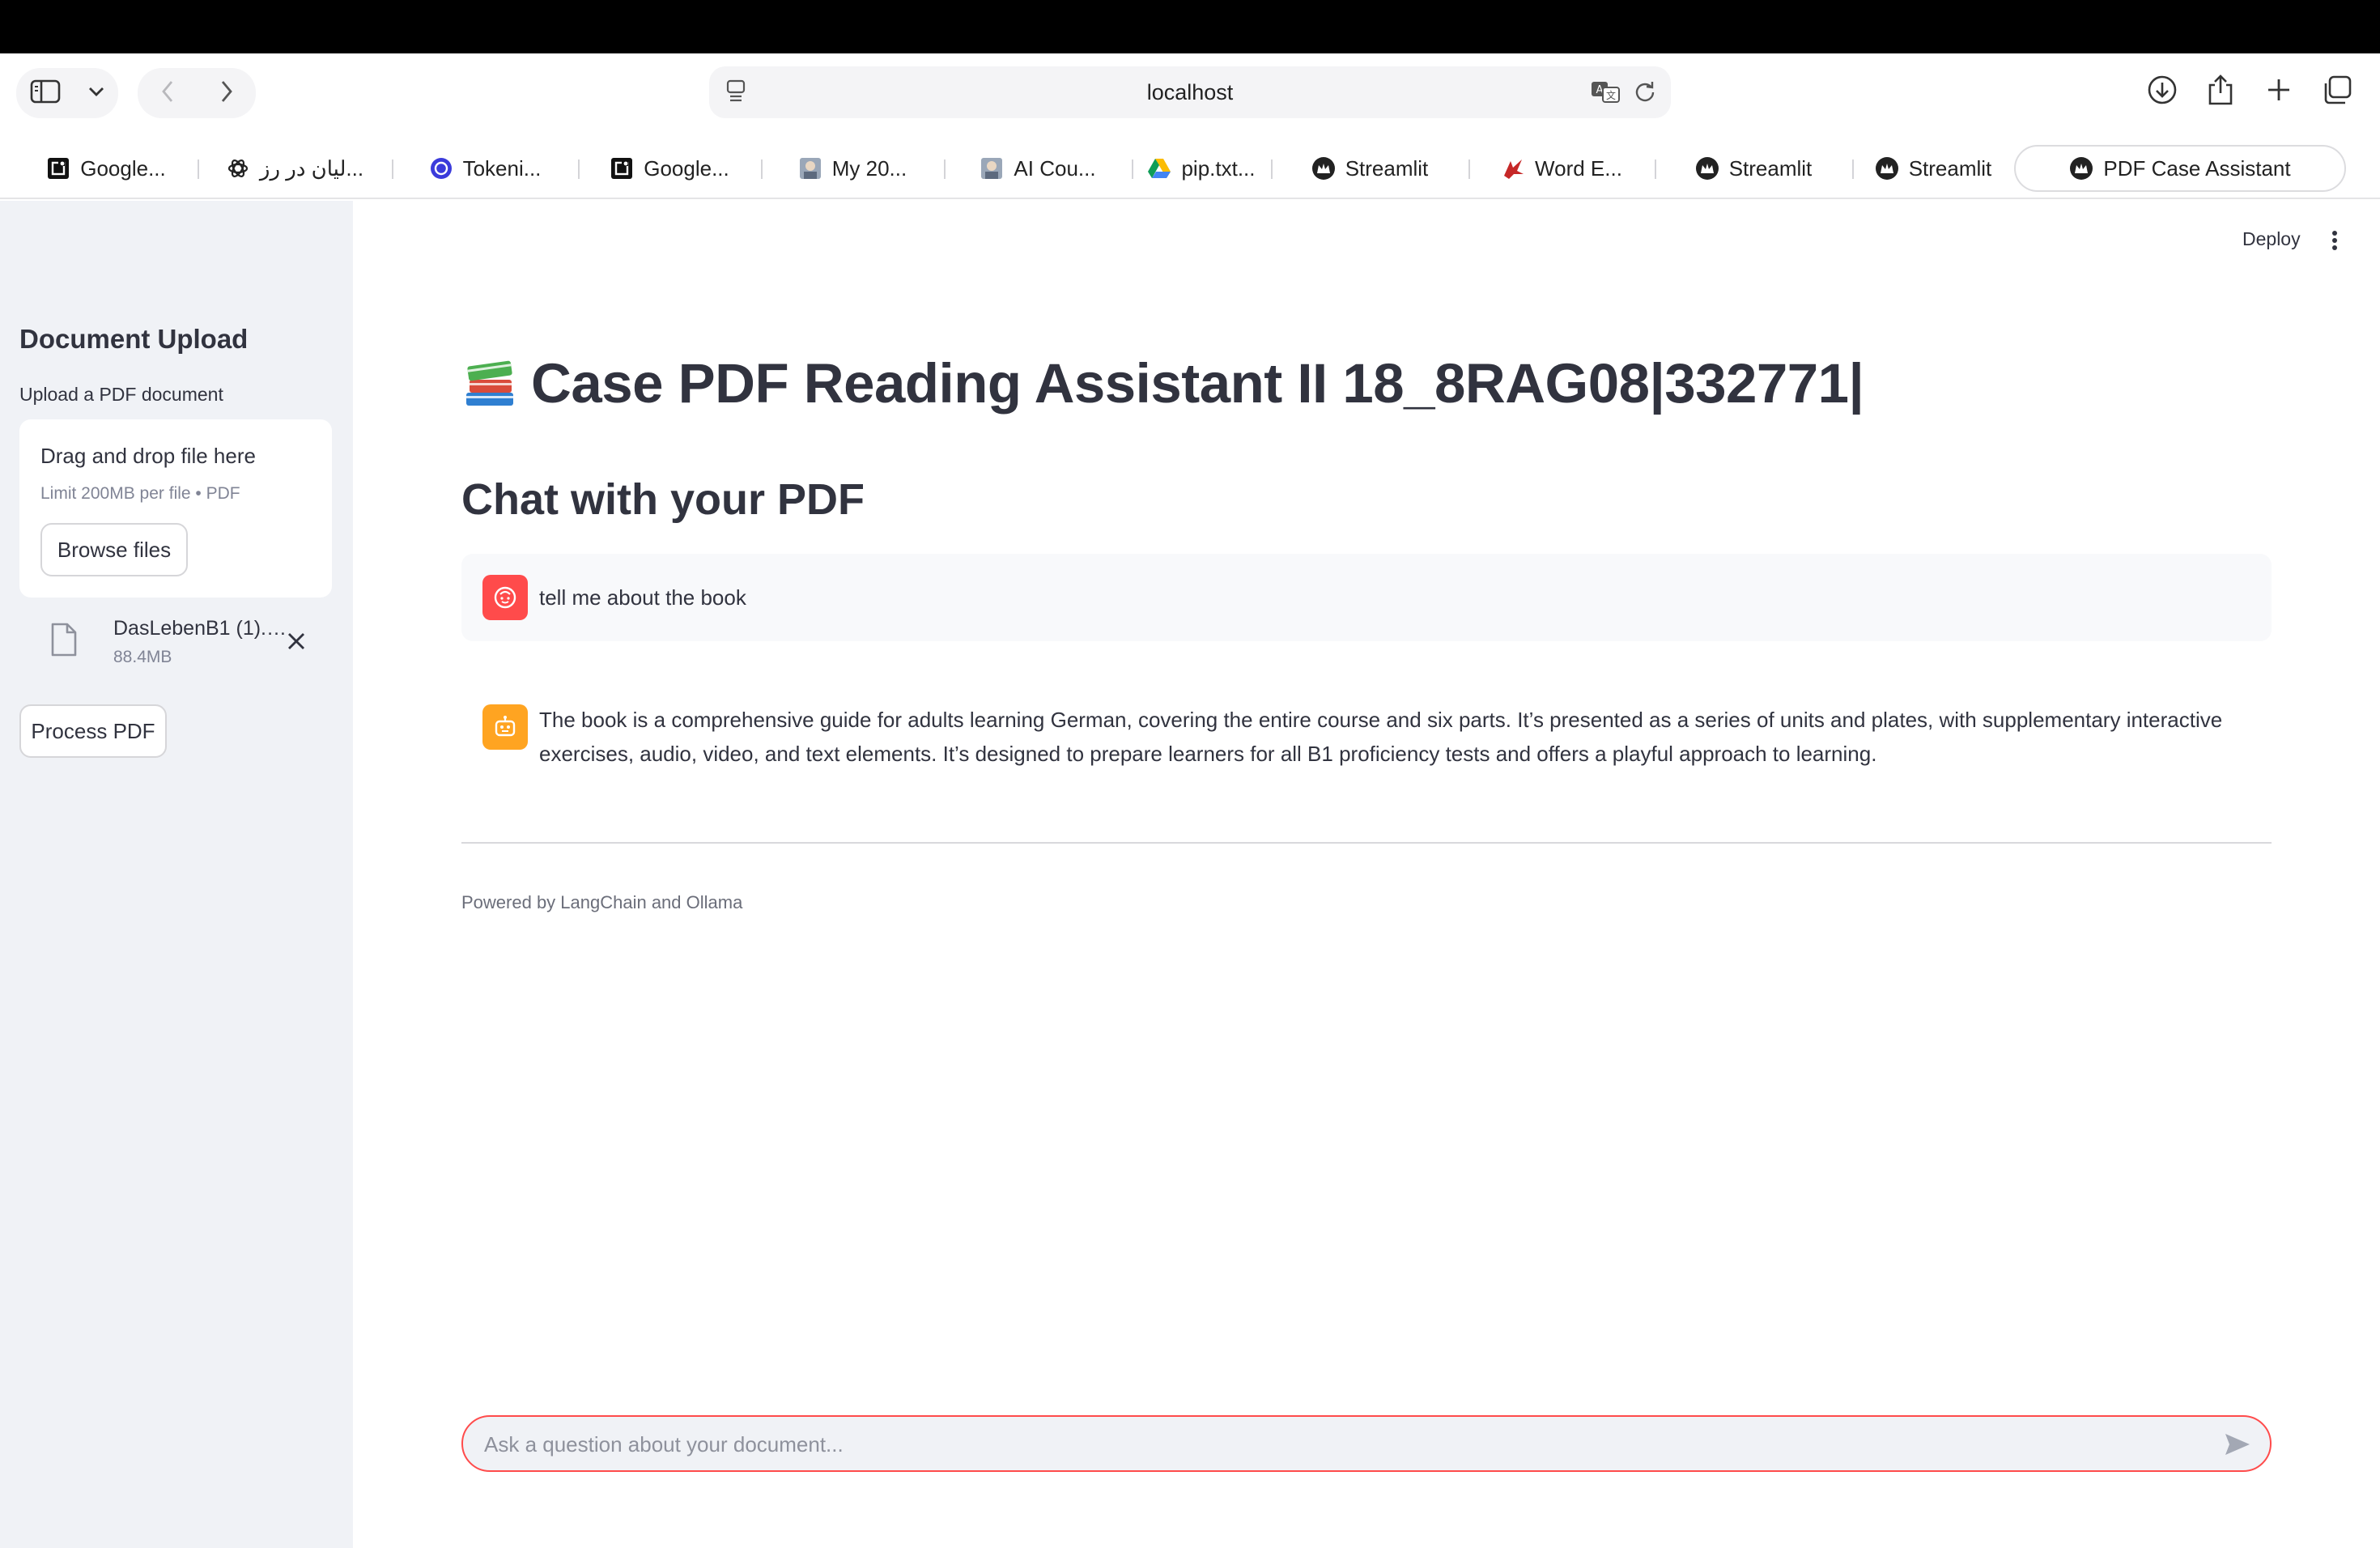 The height and width of the screenshot is (1548, 2380). I want to click on dropzone-title: Drag and drop file here, so click(148, 456).